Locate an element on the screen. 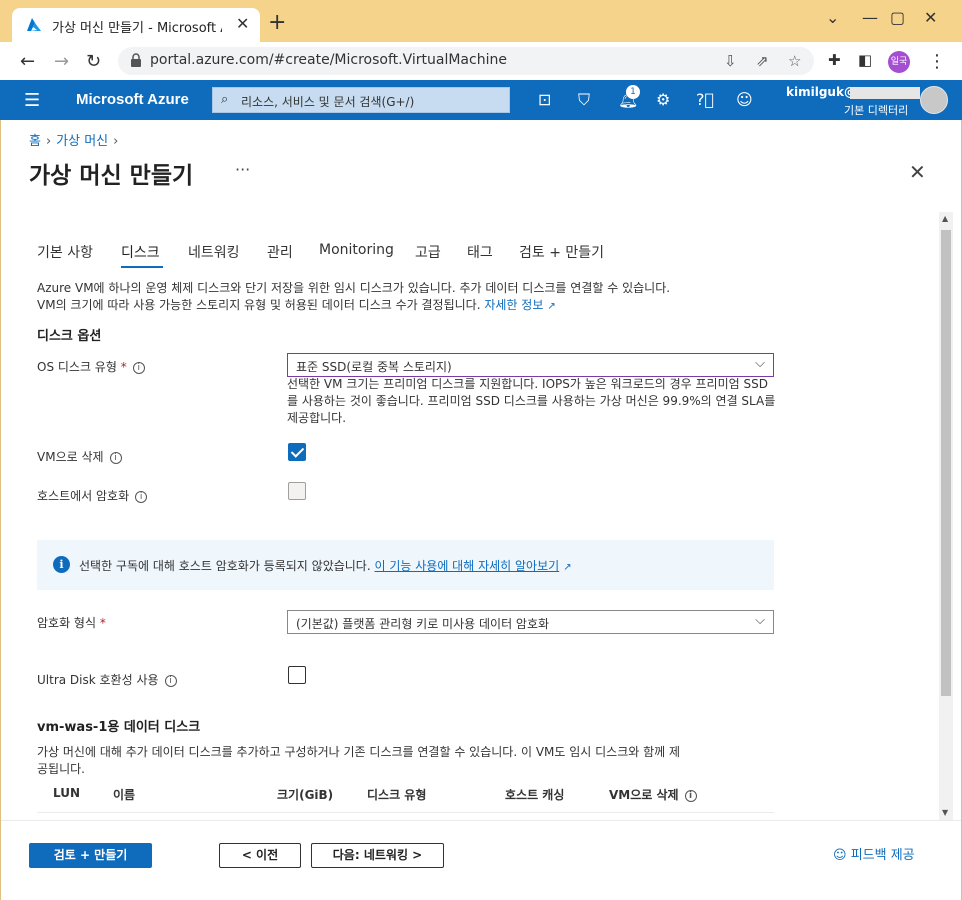 The height and width of the screenshot is (900, 962). directory-filter-icon: ⛉ is located at coordinates (584, 100).